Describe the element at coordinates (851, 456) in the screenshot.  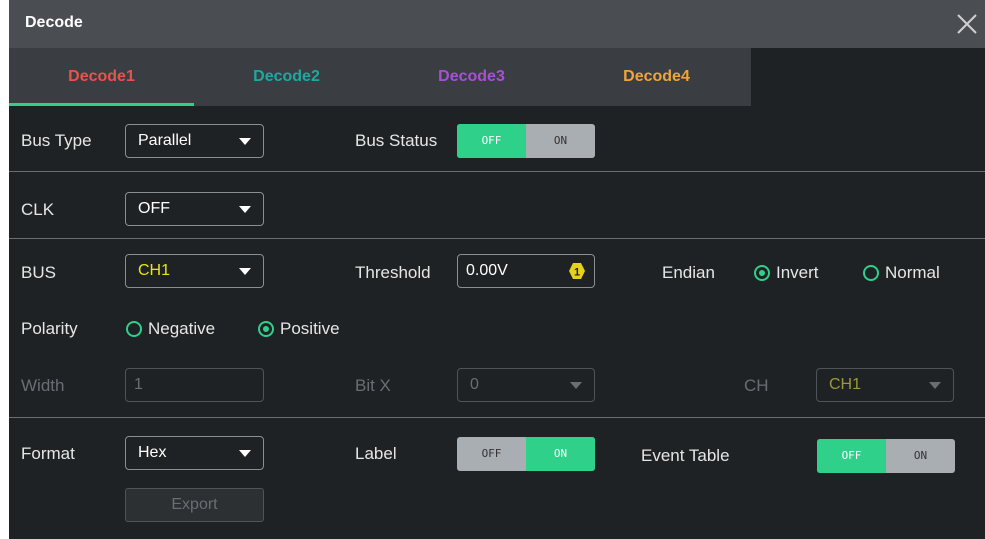
I see `event-table-off: OFF` at that location.